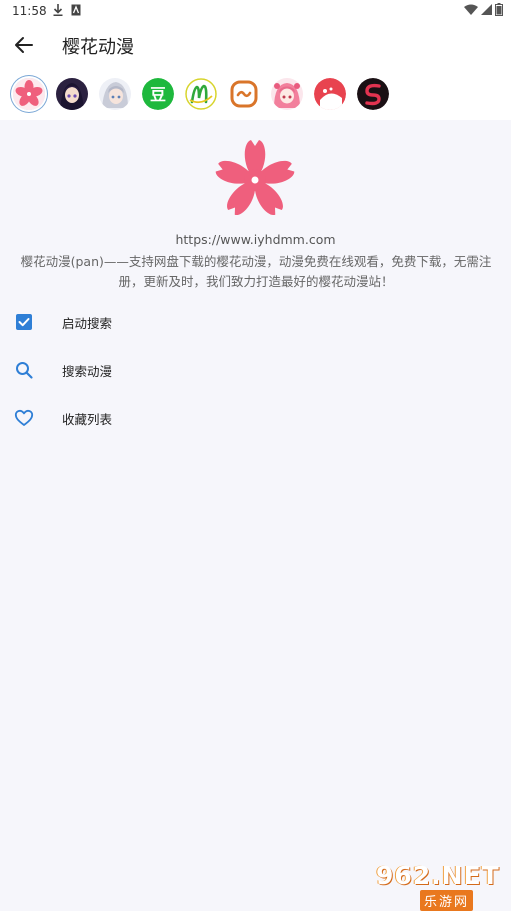 The image size is (511, 911). I want to click on source-s-logo, so click(373, 94).